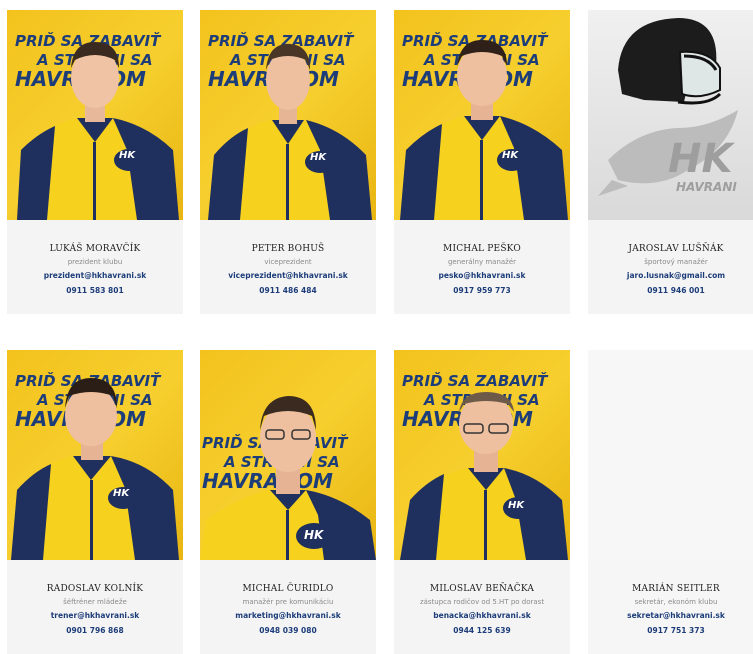 The image size is (753, 654). What do you see at coordinates (670, 275) in the screenshot?
I see `staff-email-link: jaro.lusnak@gmail.com` at bounding box center [670, 275].